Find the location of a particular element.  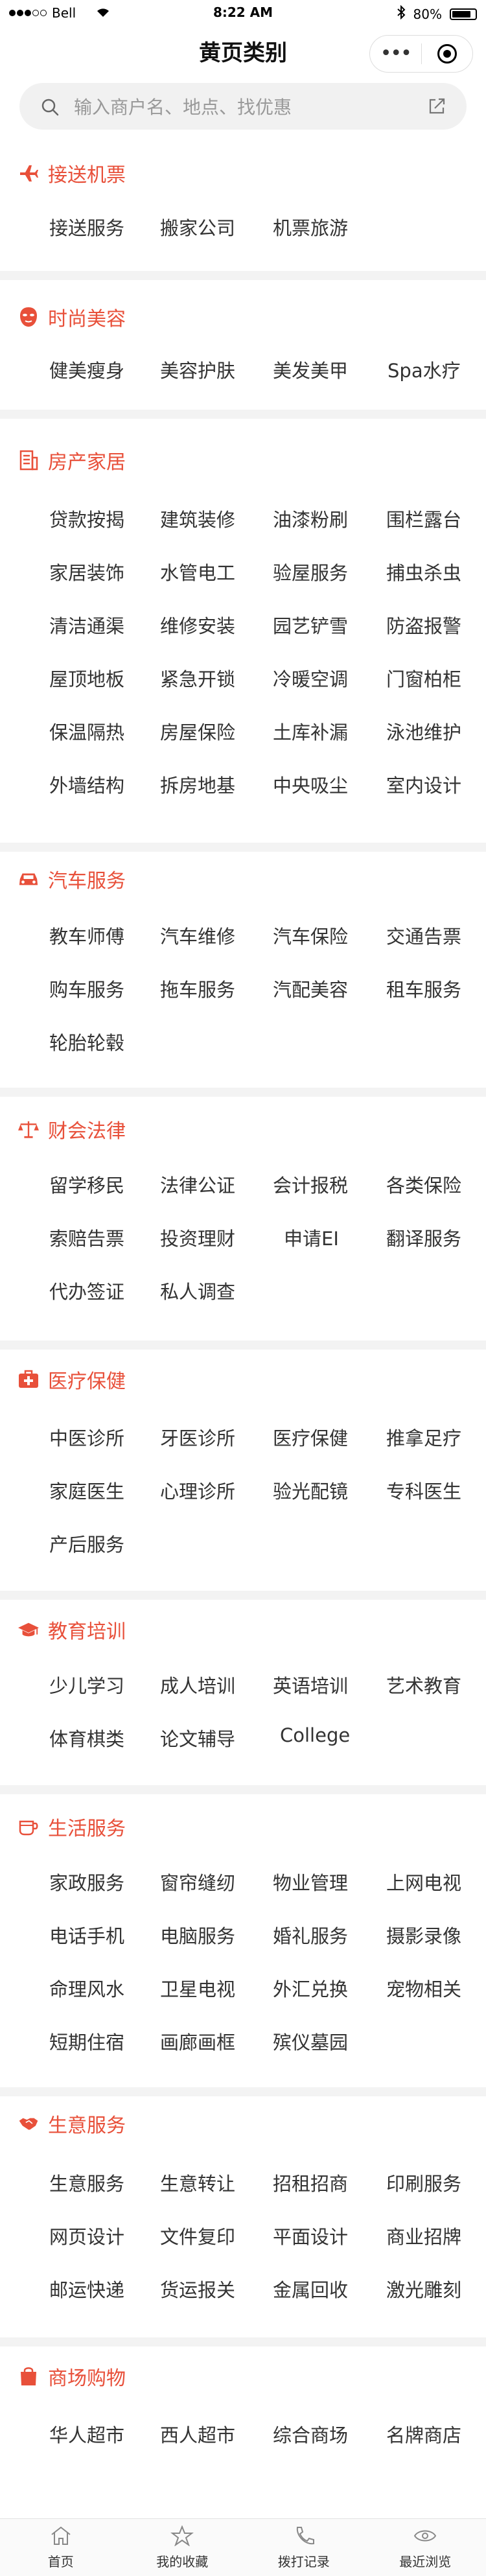

category-item: 电脑服务 is located at coordinates (197, 1935).